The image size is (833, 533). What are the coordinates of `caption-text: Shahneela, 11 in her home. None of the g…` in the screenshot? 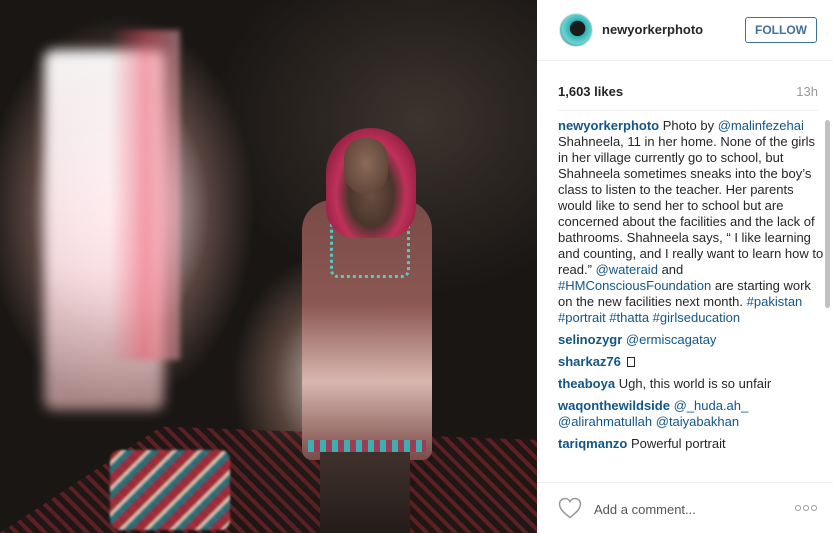 It's located at (691, 205).